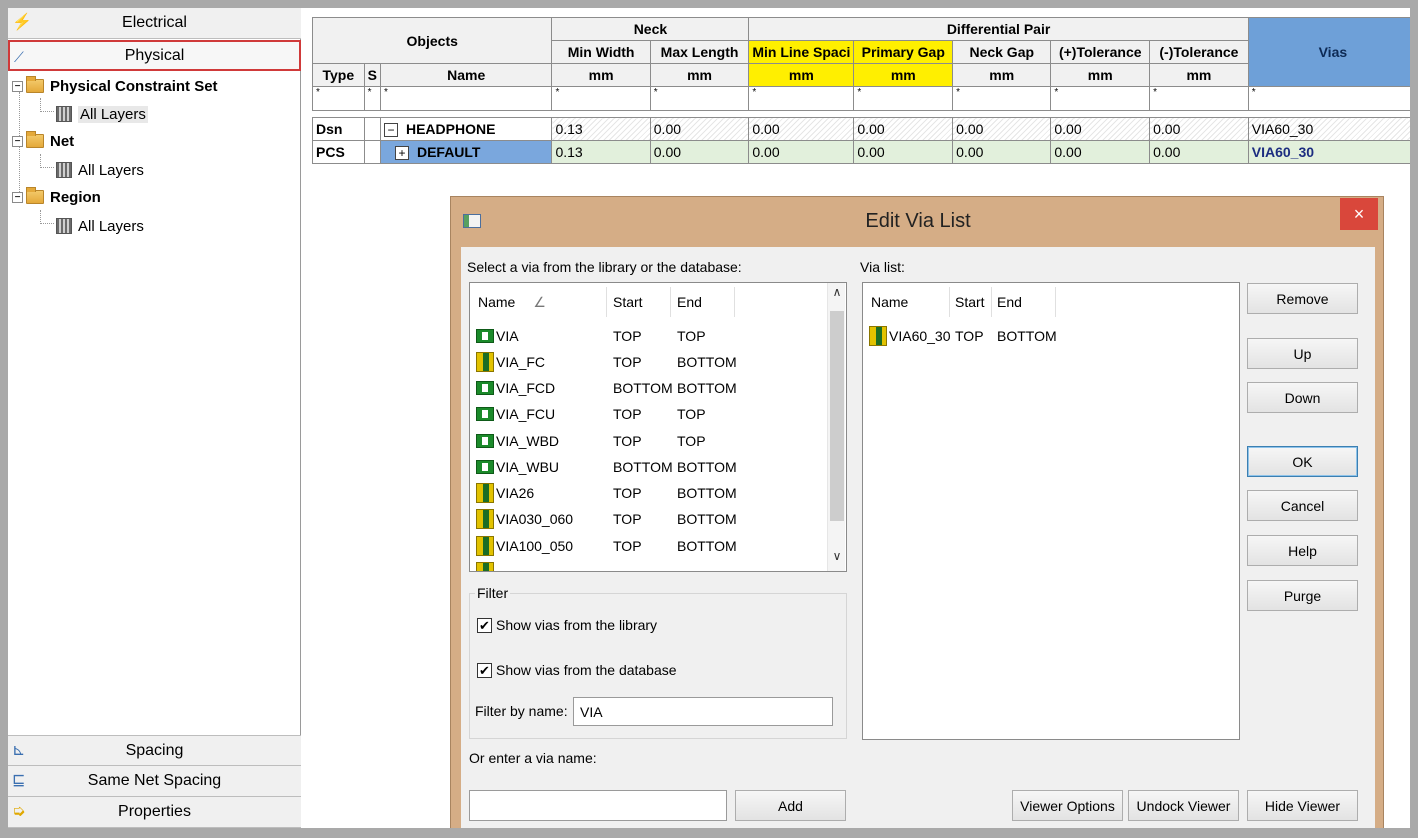  What do you see at coordinates (691, 414) in the screenshot?
I see `via-end: TOP` at bounding box center [691, 414].